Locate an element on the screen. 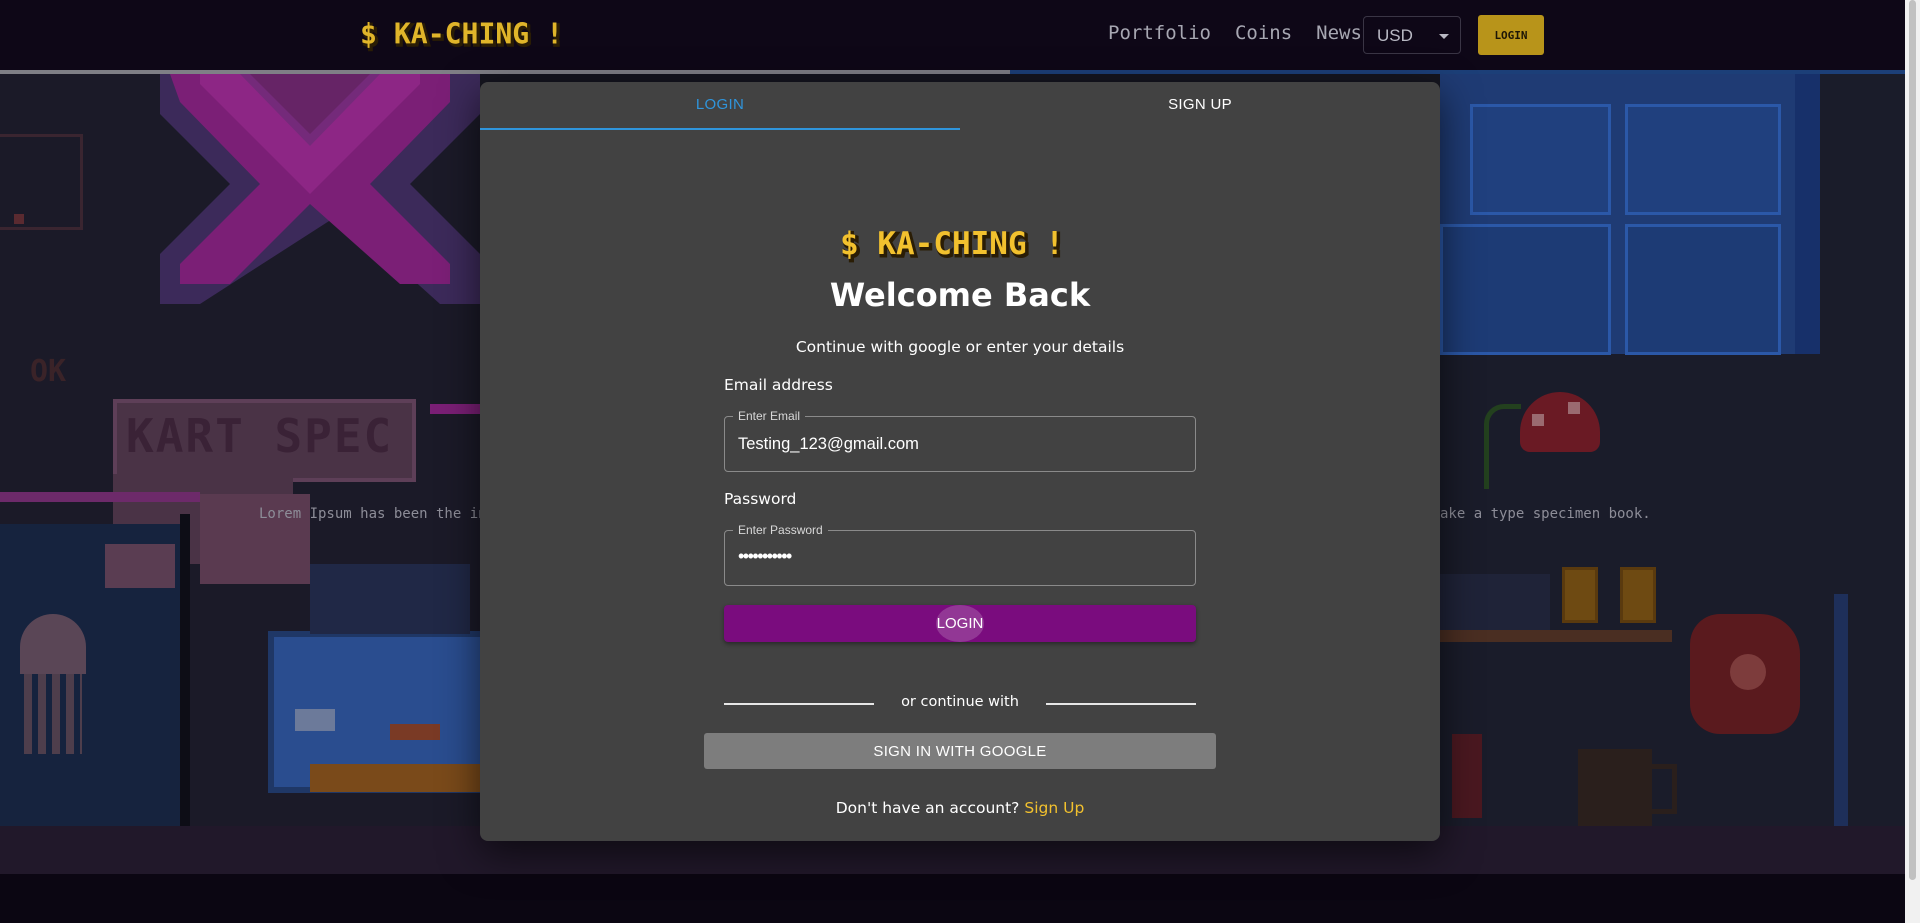 Image resolution: width=1920 pixels, height=923 pixels. nav-links: Portfolio Coins News is located at coordinates (1235, 33).